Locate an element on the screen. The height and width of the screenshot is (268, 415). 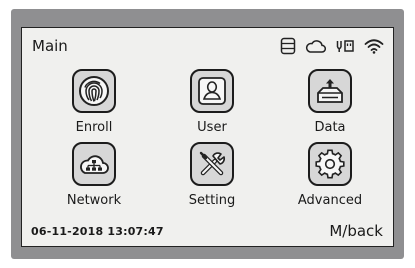
menu-item-advanced: Advanced is located at coordinates (330, 177).